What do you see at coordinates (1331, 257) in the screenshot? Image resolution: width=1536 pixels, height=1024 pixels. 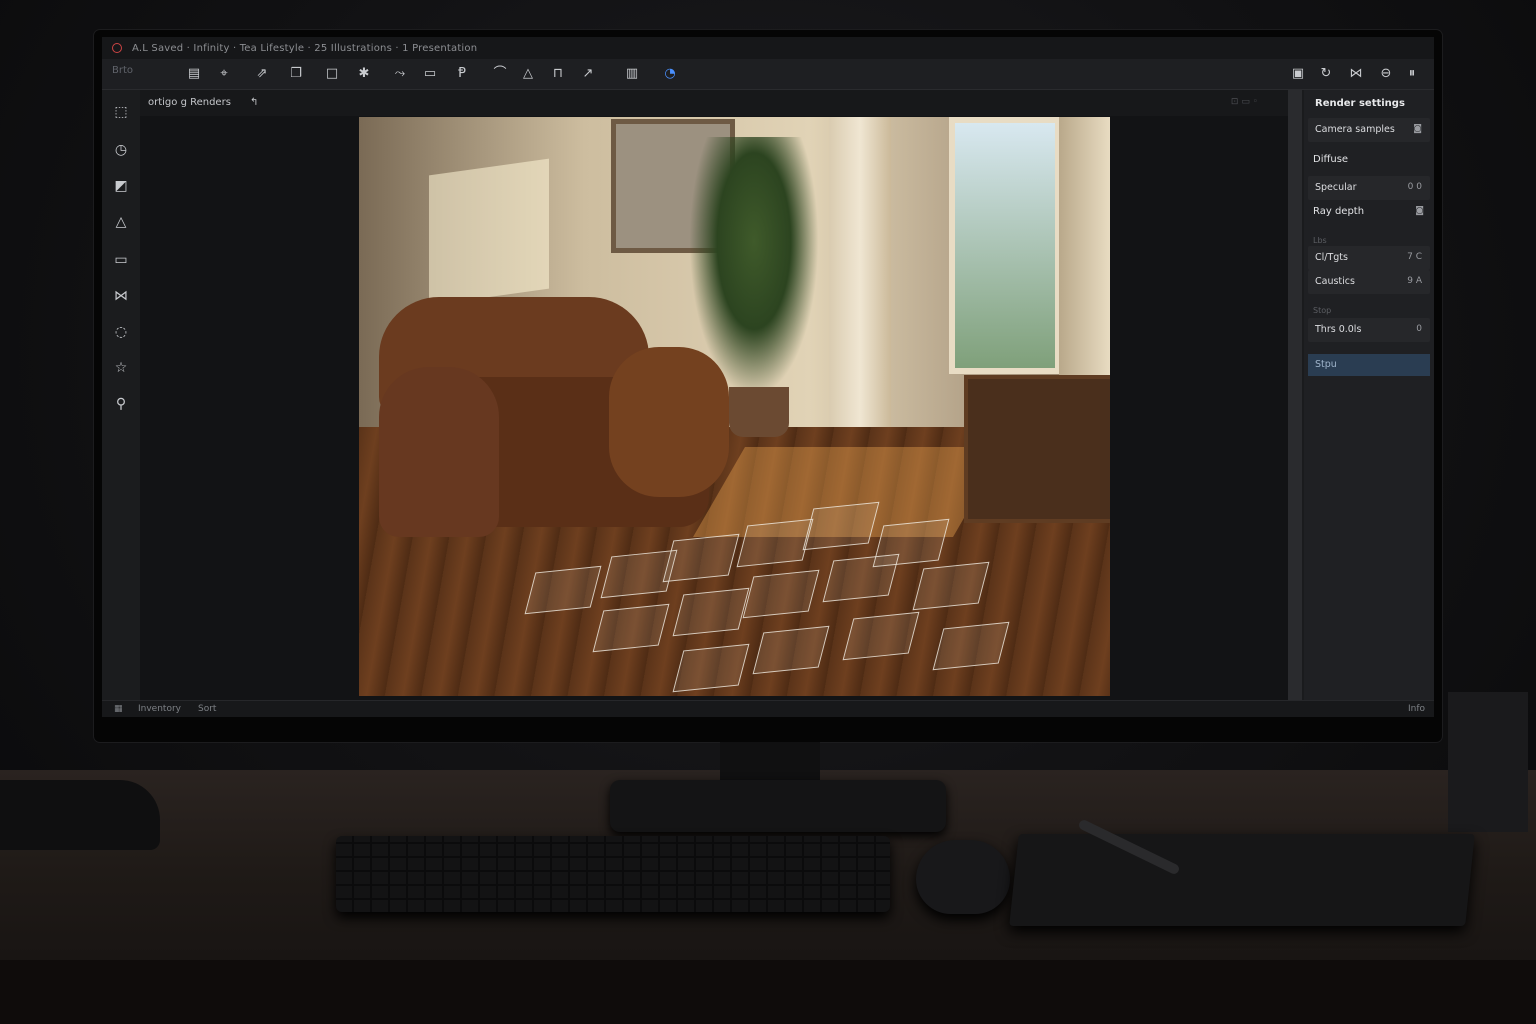 I see `clamp-label: Cl/Tgts` at bounding box center [1331, 257].